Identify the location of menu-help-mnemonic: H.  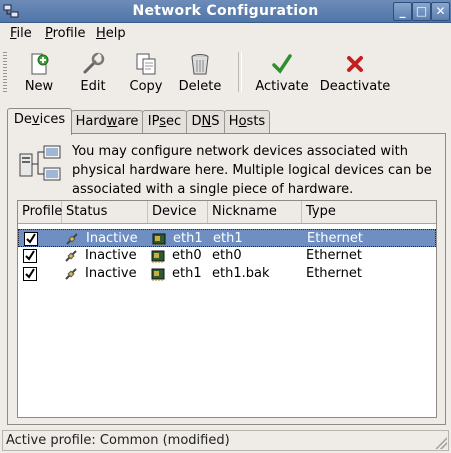
(101, 33).